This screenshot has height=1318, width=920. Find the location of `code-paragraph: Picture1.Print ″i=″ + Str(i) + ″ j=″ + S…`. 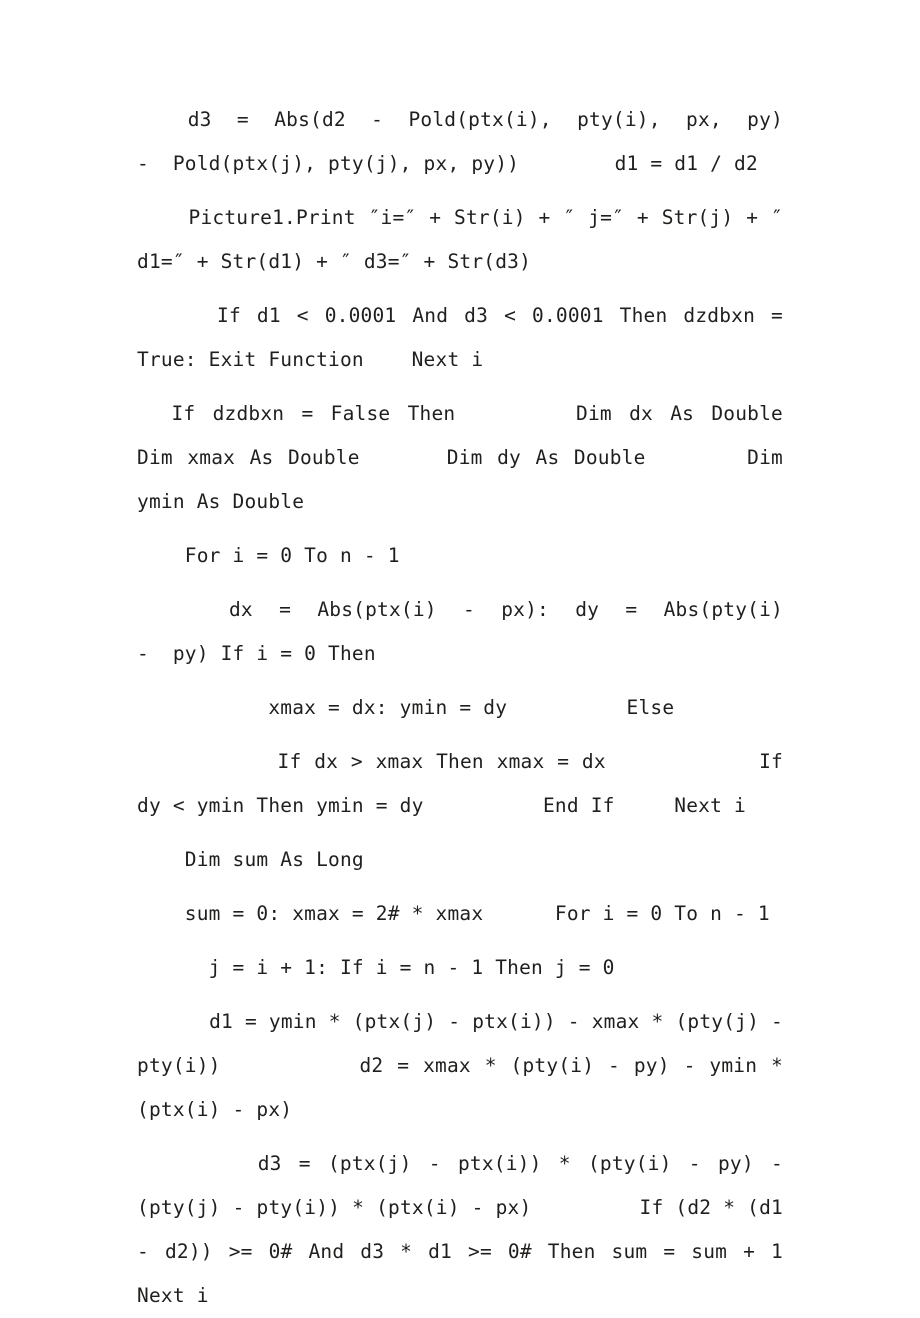

code-paragraph: Picture1.Print ″i=″ + Str(i) + ″ j=″ + S… is located at coordinates (472, 239).